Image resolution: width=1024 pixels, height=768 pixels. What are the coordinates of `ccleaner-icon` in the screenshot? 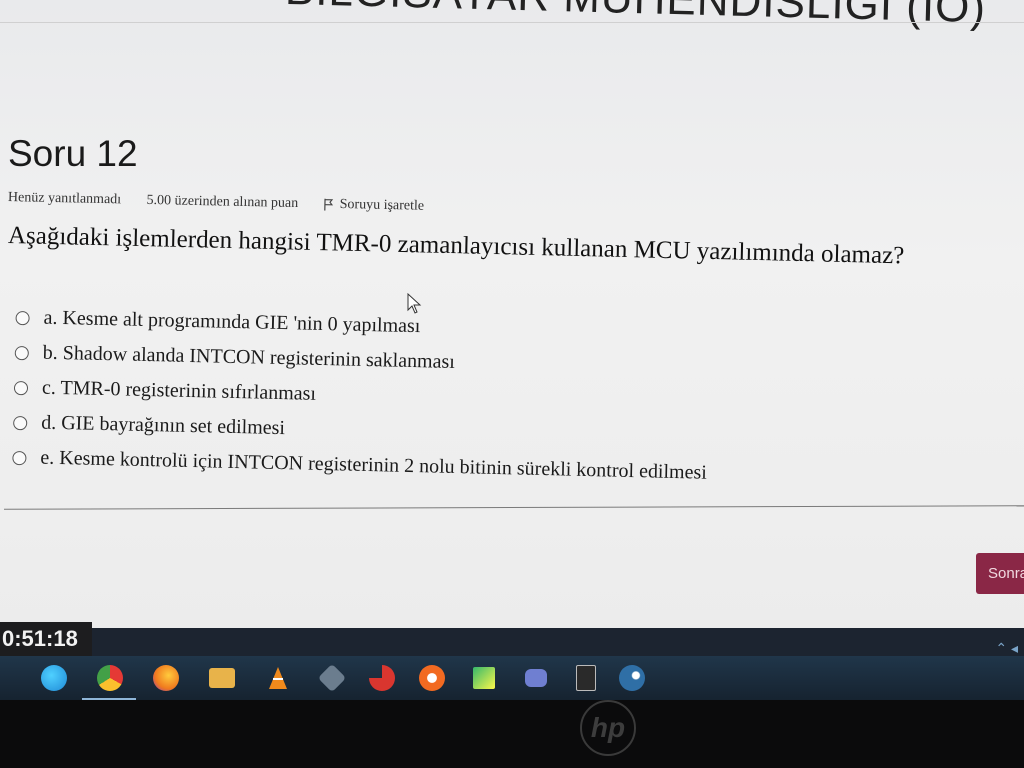 It's located at (382, 678).